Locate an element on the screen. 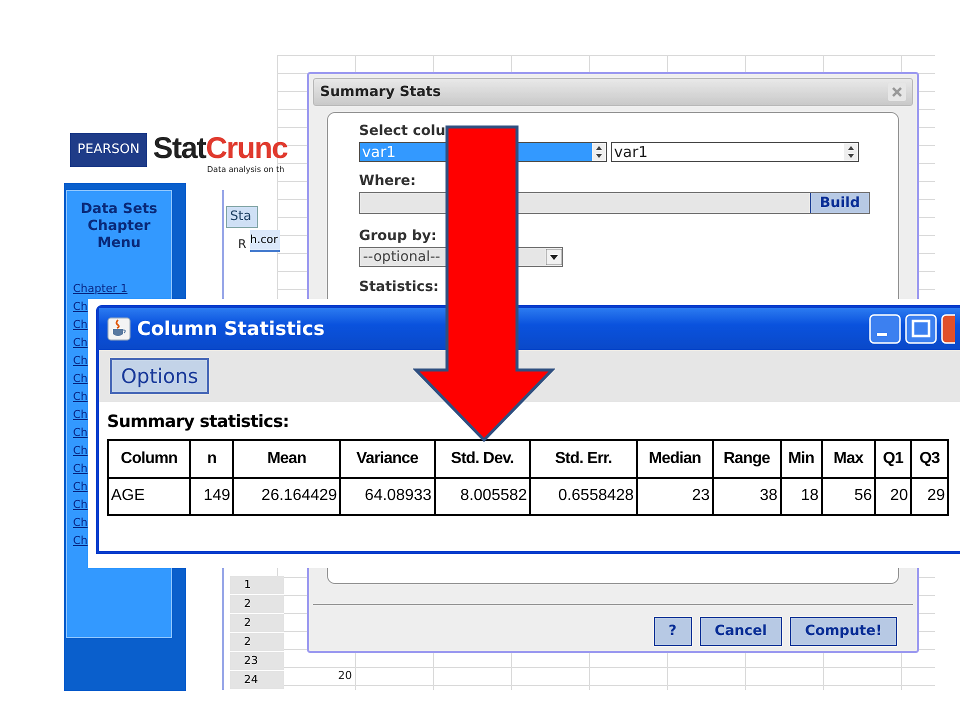 The width and height of the screenshot is (960, 720). row-number: 23 is located at coordinates (257, 661).